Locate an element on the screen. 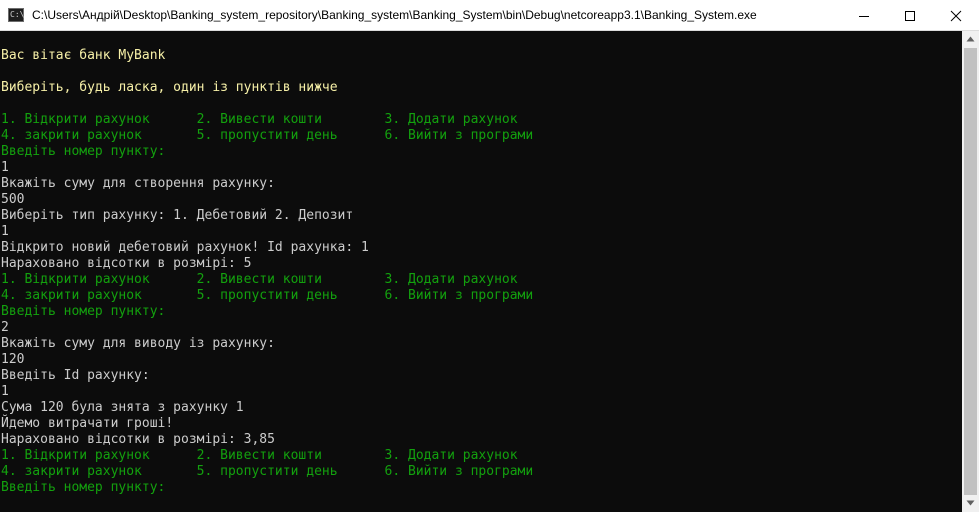 Image resolution: width=979 pixels, height=512 pixels. console-line-input: 500 is located at coordinates (13, 199).